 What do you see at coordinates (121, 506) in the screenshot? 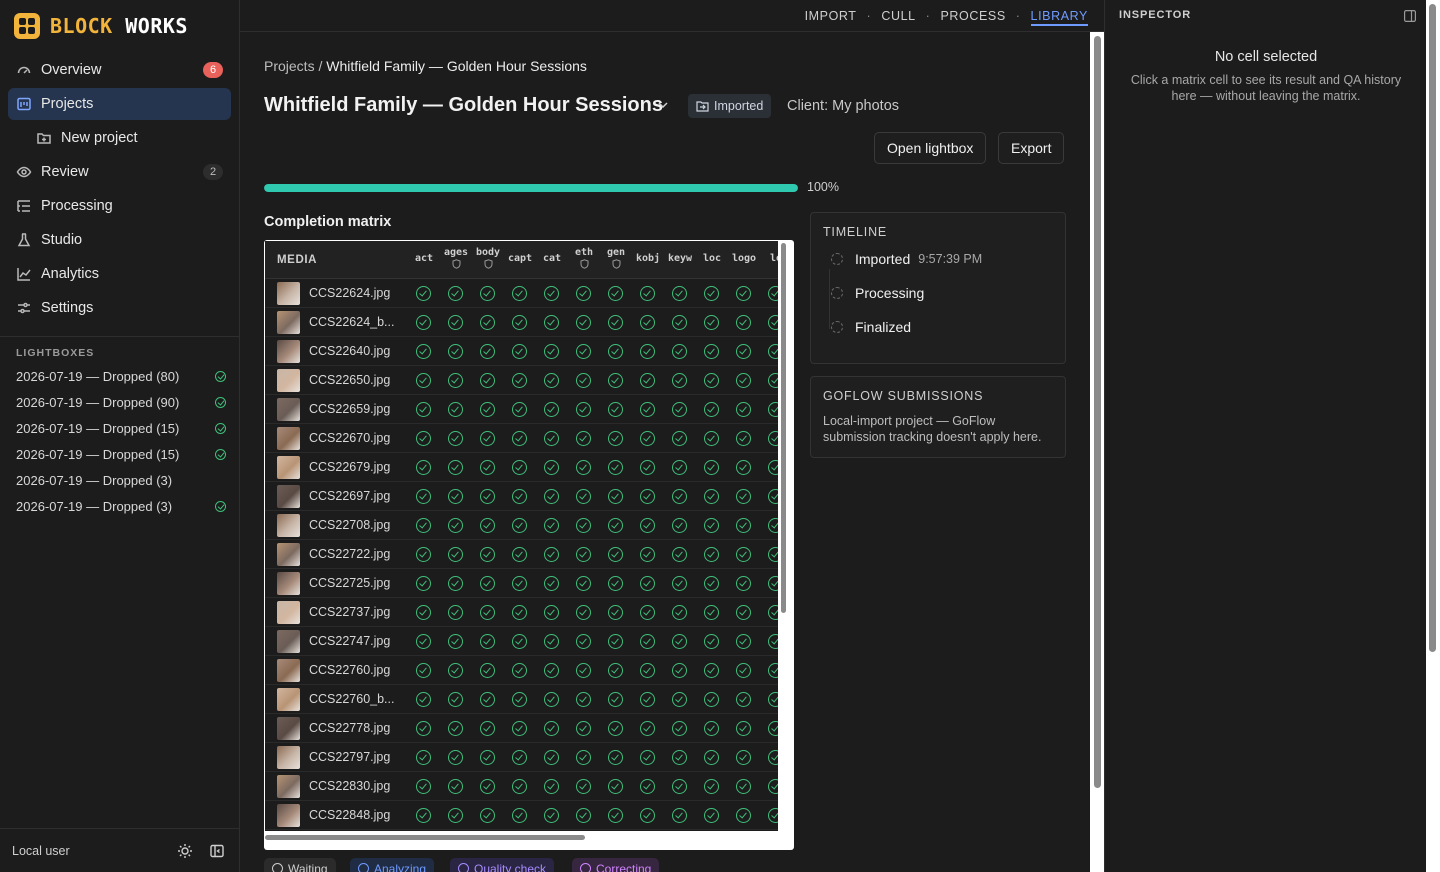
I see `lightbox-item: 2026-07-19 — Dropped (3)` at bounding box center [121, 506].